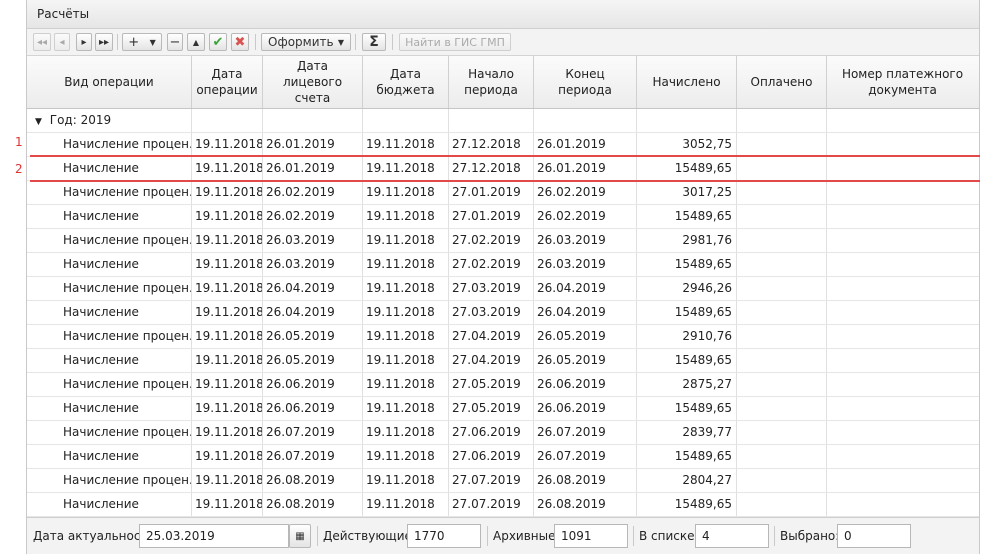 This screenshot has width=982, height=554. What do you see at coordinates (374, 42) in the screenshot?
I see `sum-button: Σ` at bounding box center [374, 42].